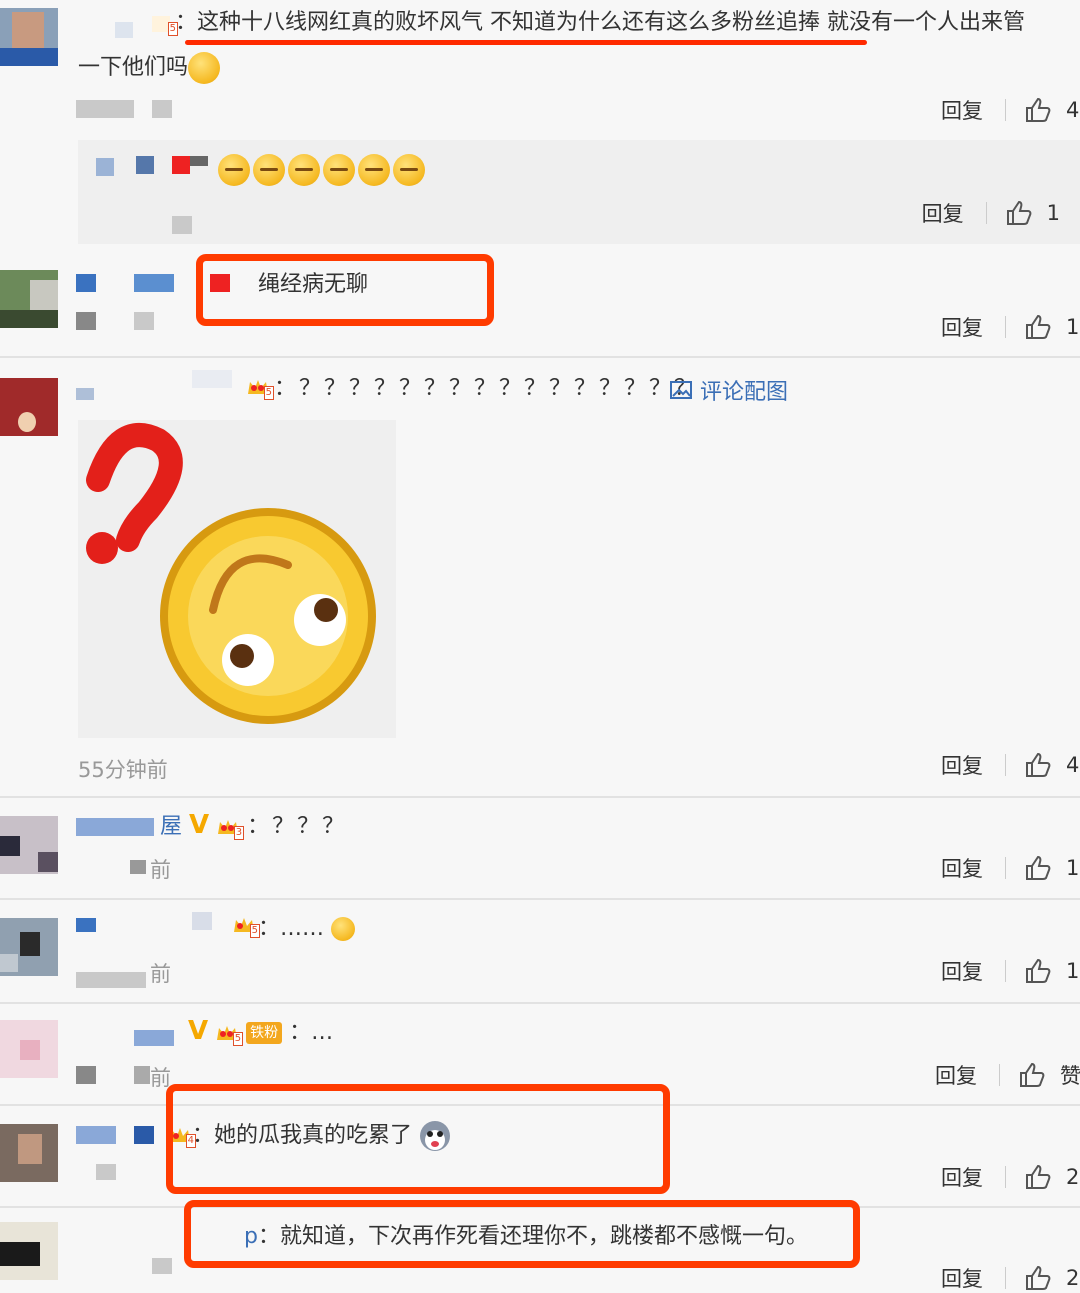  Describe the element at coordinates (1001, 213) in the screenshot. I see `nested-reply-actions: 回复 1` at that location.